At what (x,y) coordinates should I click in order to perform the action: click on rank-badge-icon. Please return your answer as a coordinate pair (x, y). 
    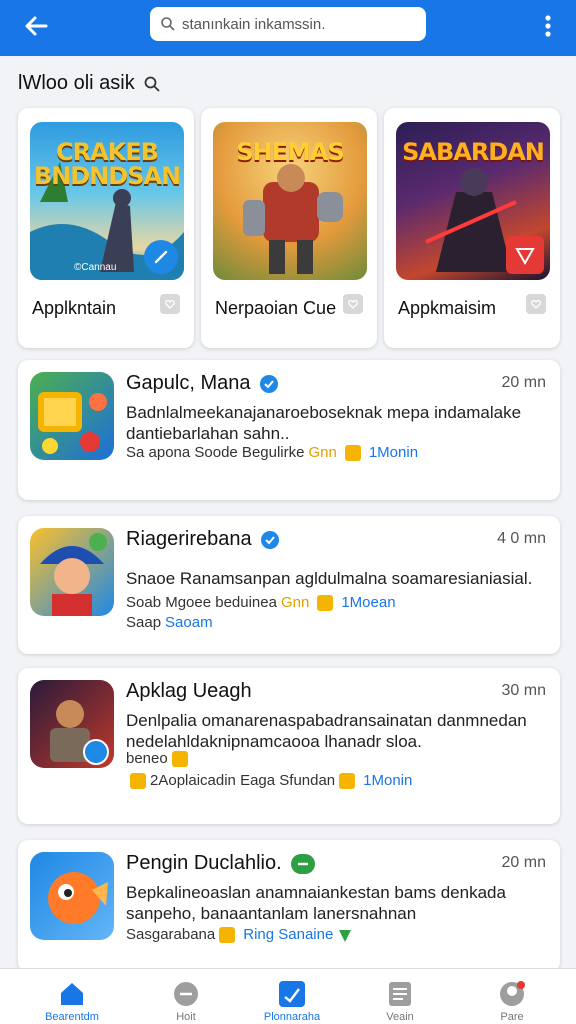
    Looking at the image, I should click on (525, 255).